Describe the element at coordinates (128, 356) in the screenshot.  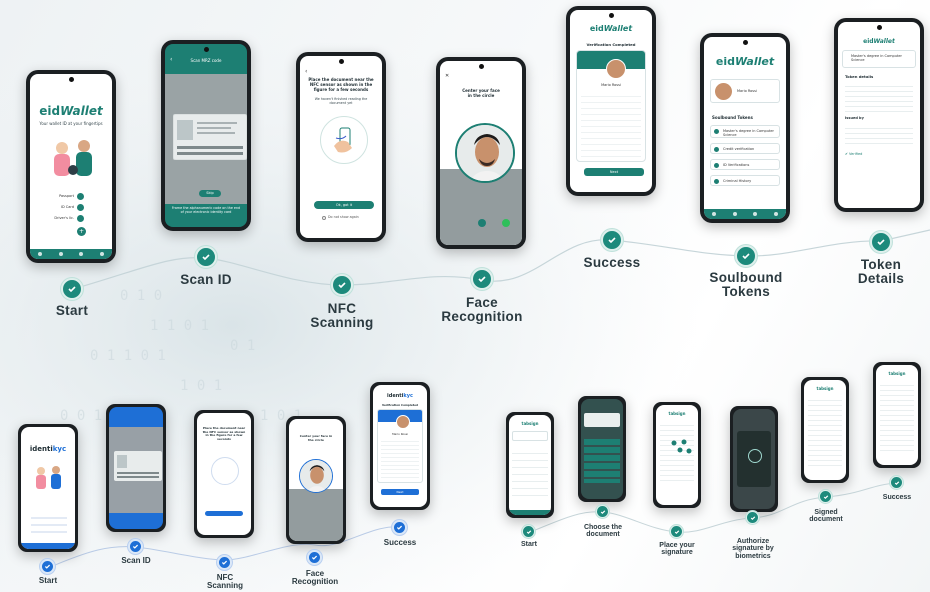
I see `svg-text: 0 1 1 0 1` at that location.